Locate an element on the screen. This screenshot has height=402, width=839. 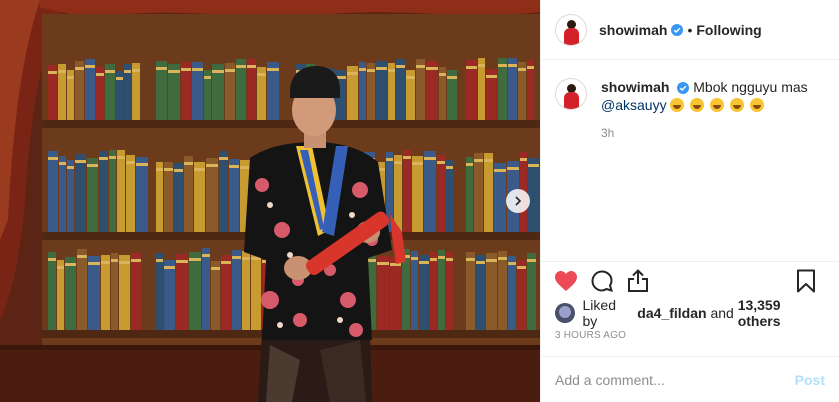
caption-timestamp: 3h is located at coordinates (713, 133).